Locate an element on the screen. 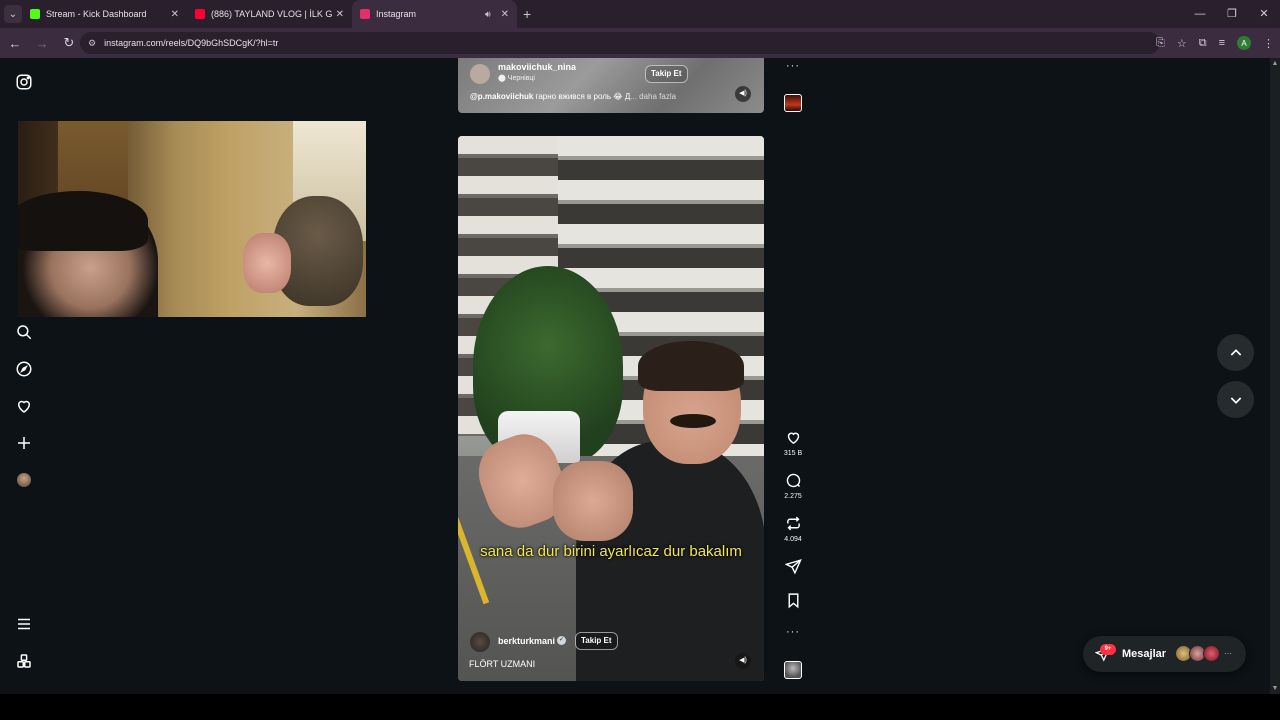 The height and width of the screenshot is (720, 1280). repost-count: 4.094 is located at coordinates (793, 539).